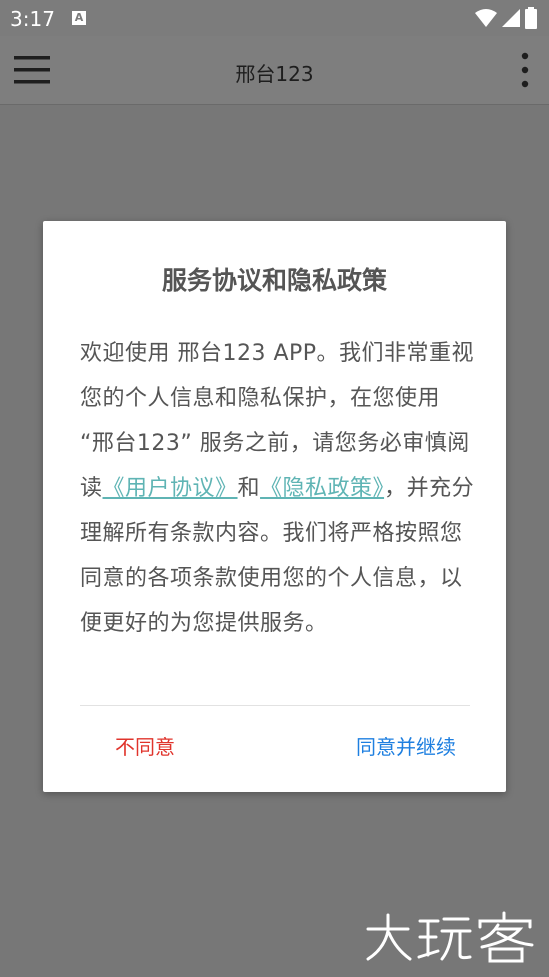  I want to click on signal-icon, so click(511, 18).